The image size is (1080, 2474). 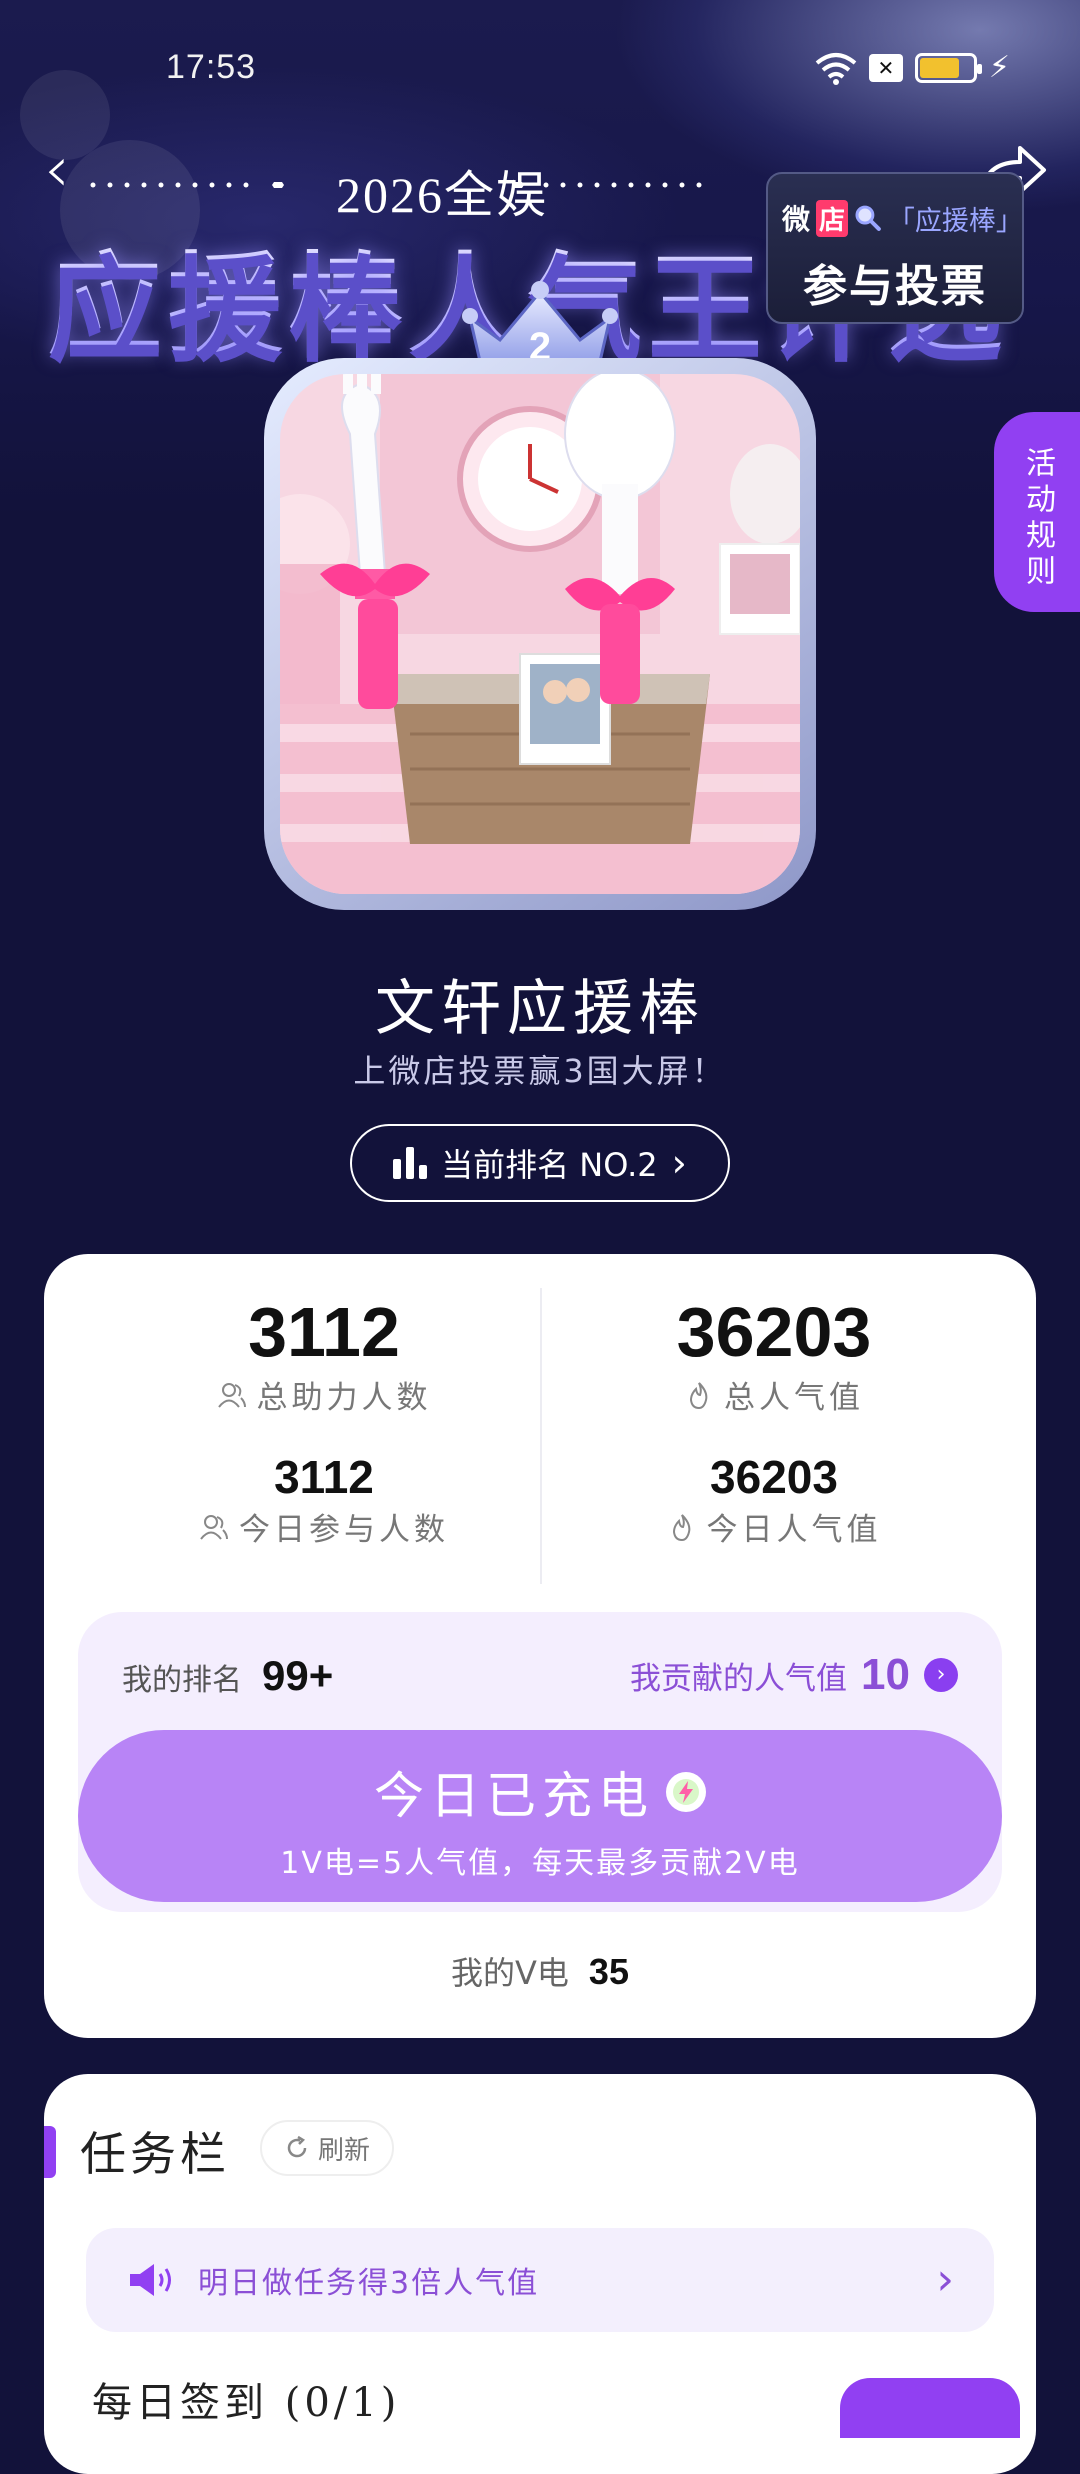 What do you see at coordinates (514, 1796) in the screenshot?
I see `charge-title: 今日已充电` at bounding box center [514, 1796].